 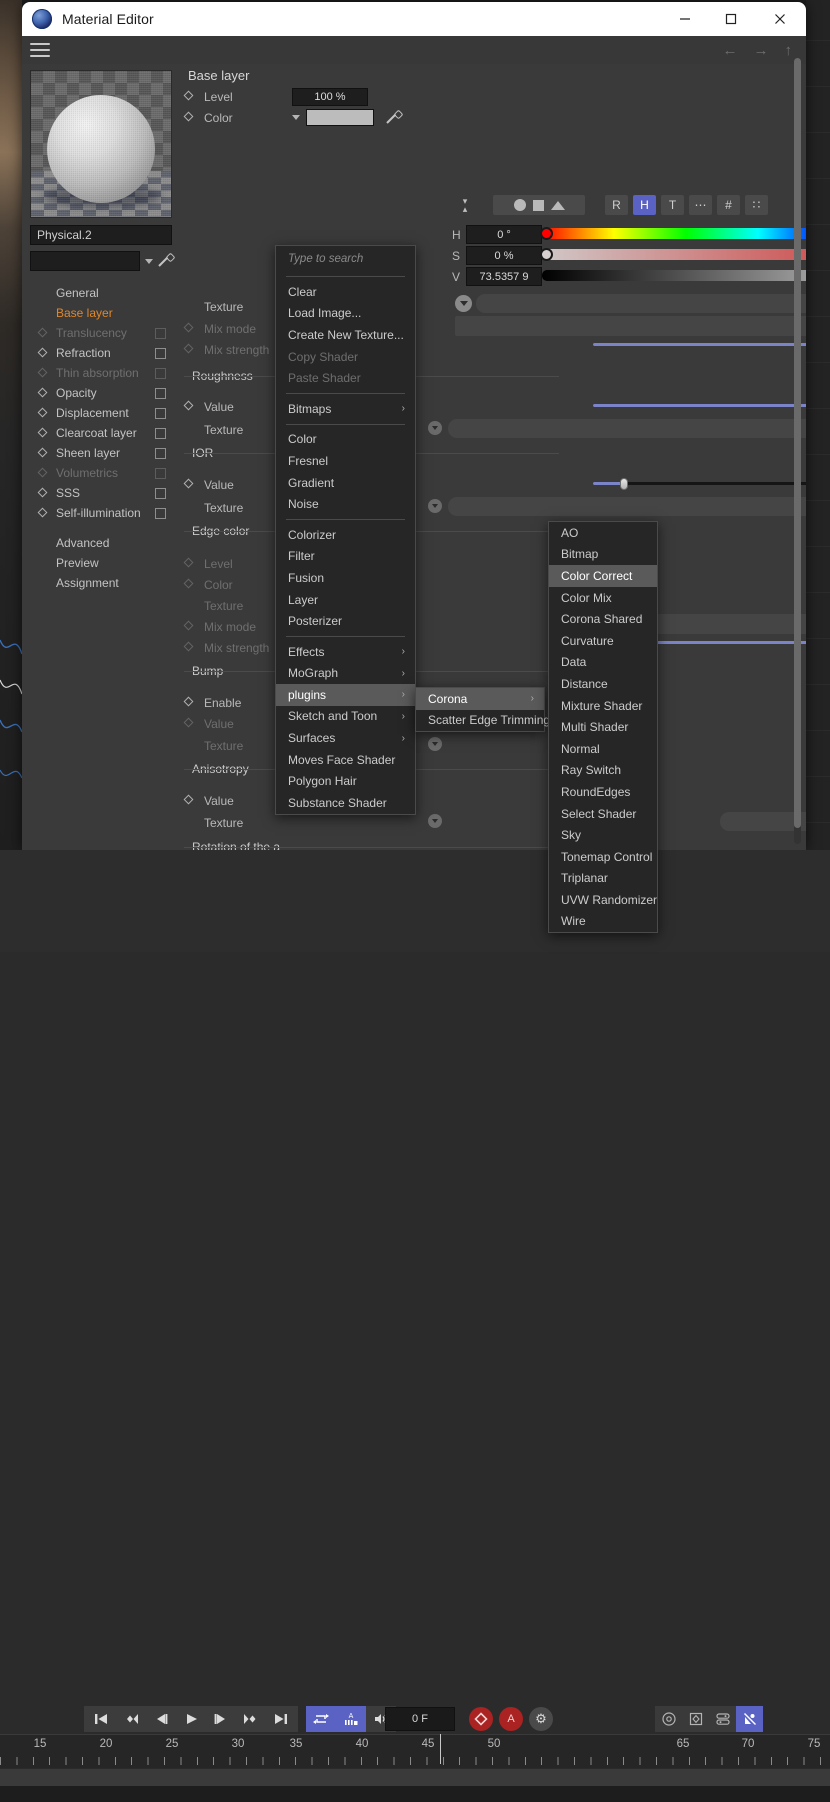 I want to click on hsv-value-field-s: 0 %, so click(x=504, y=255).